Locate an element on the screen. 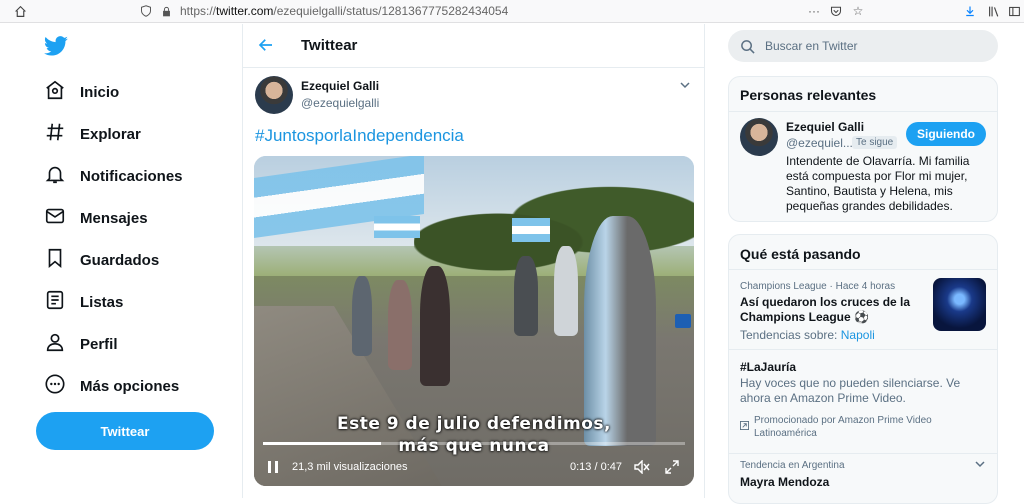 The height and width of the screenshot is (504, 1024). mute-icon is located at coordinates (642, 468).